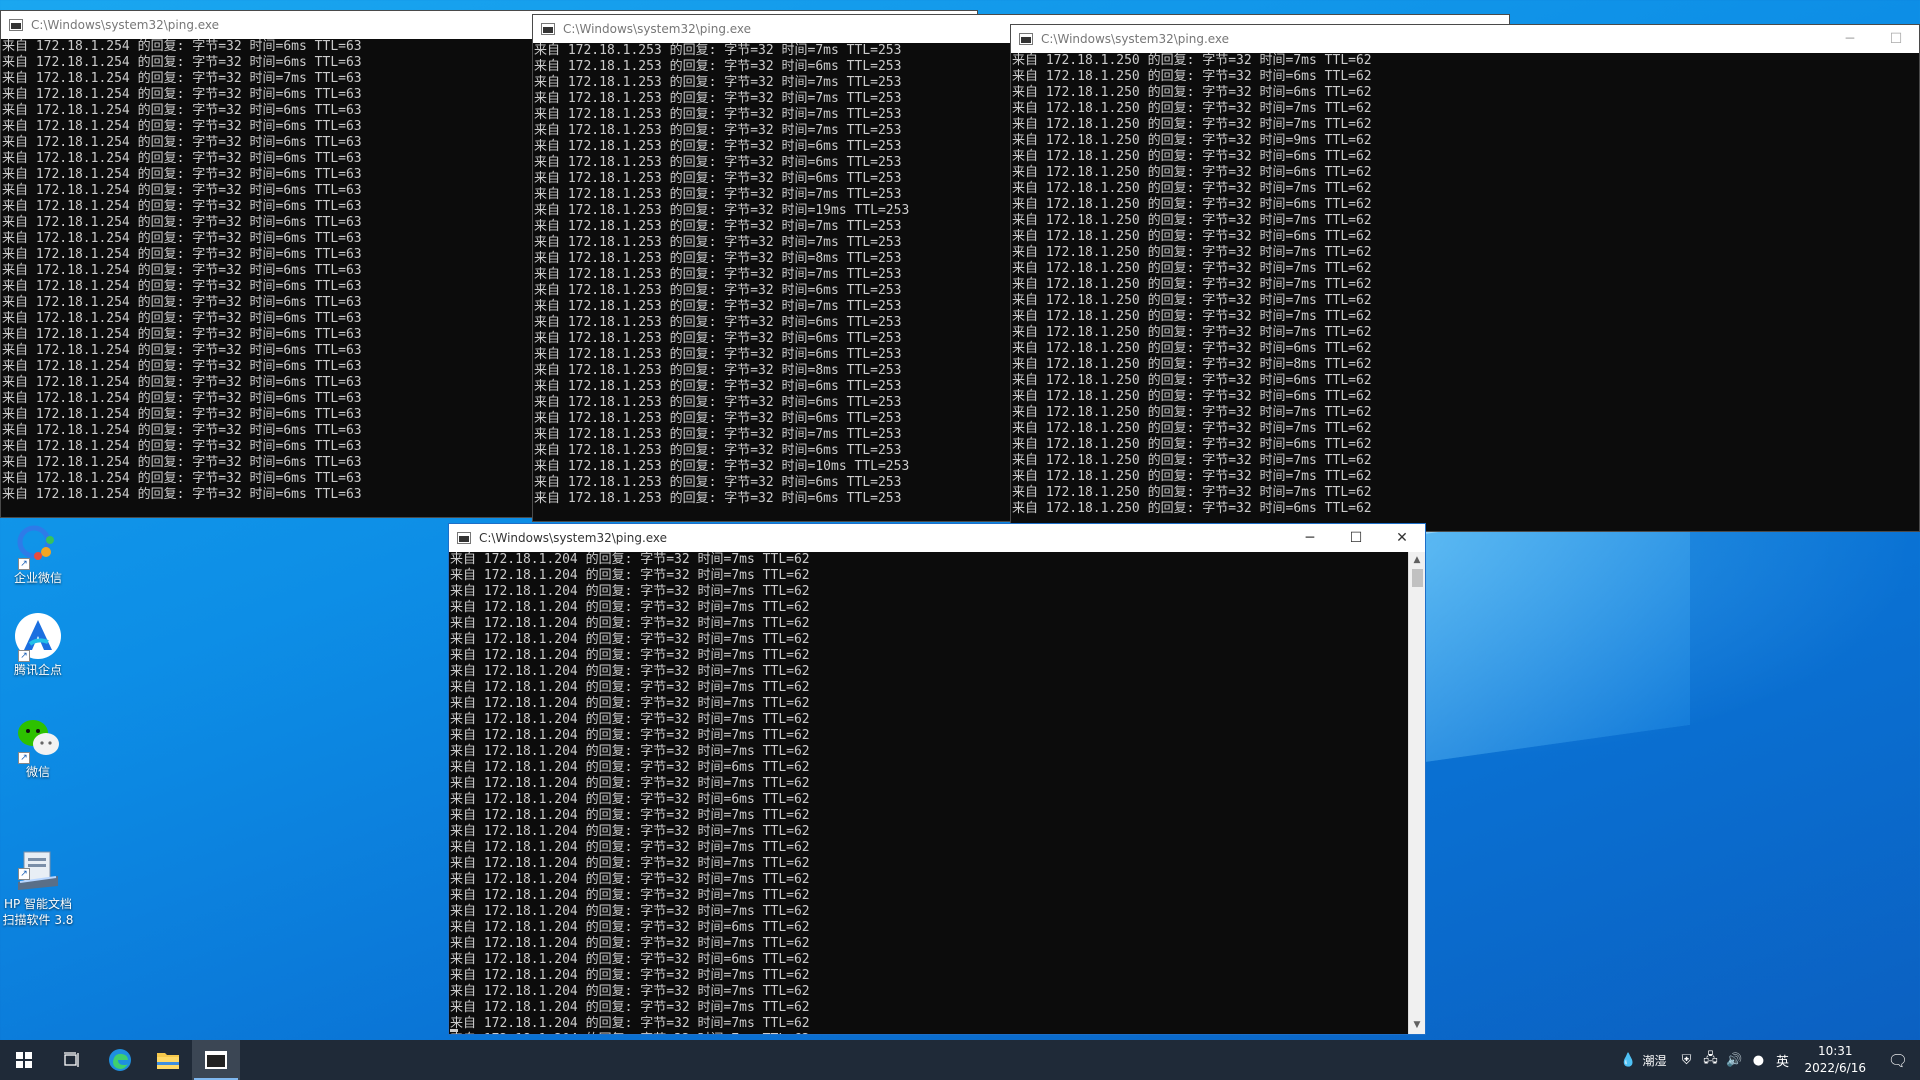 The width and height of the screenshot is (1920, 1080). I want to click on task-view-icon, so click(71, 1059).